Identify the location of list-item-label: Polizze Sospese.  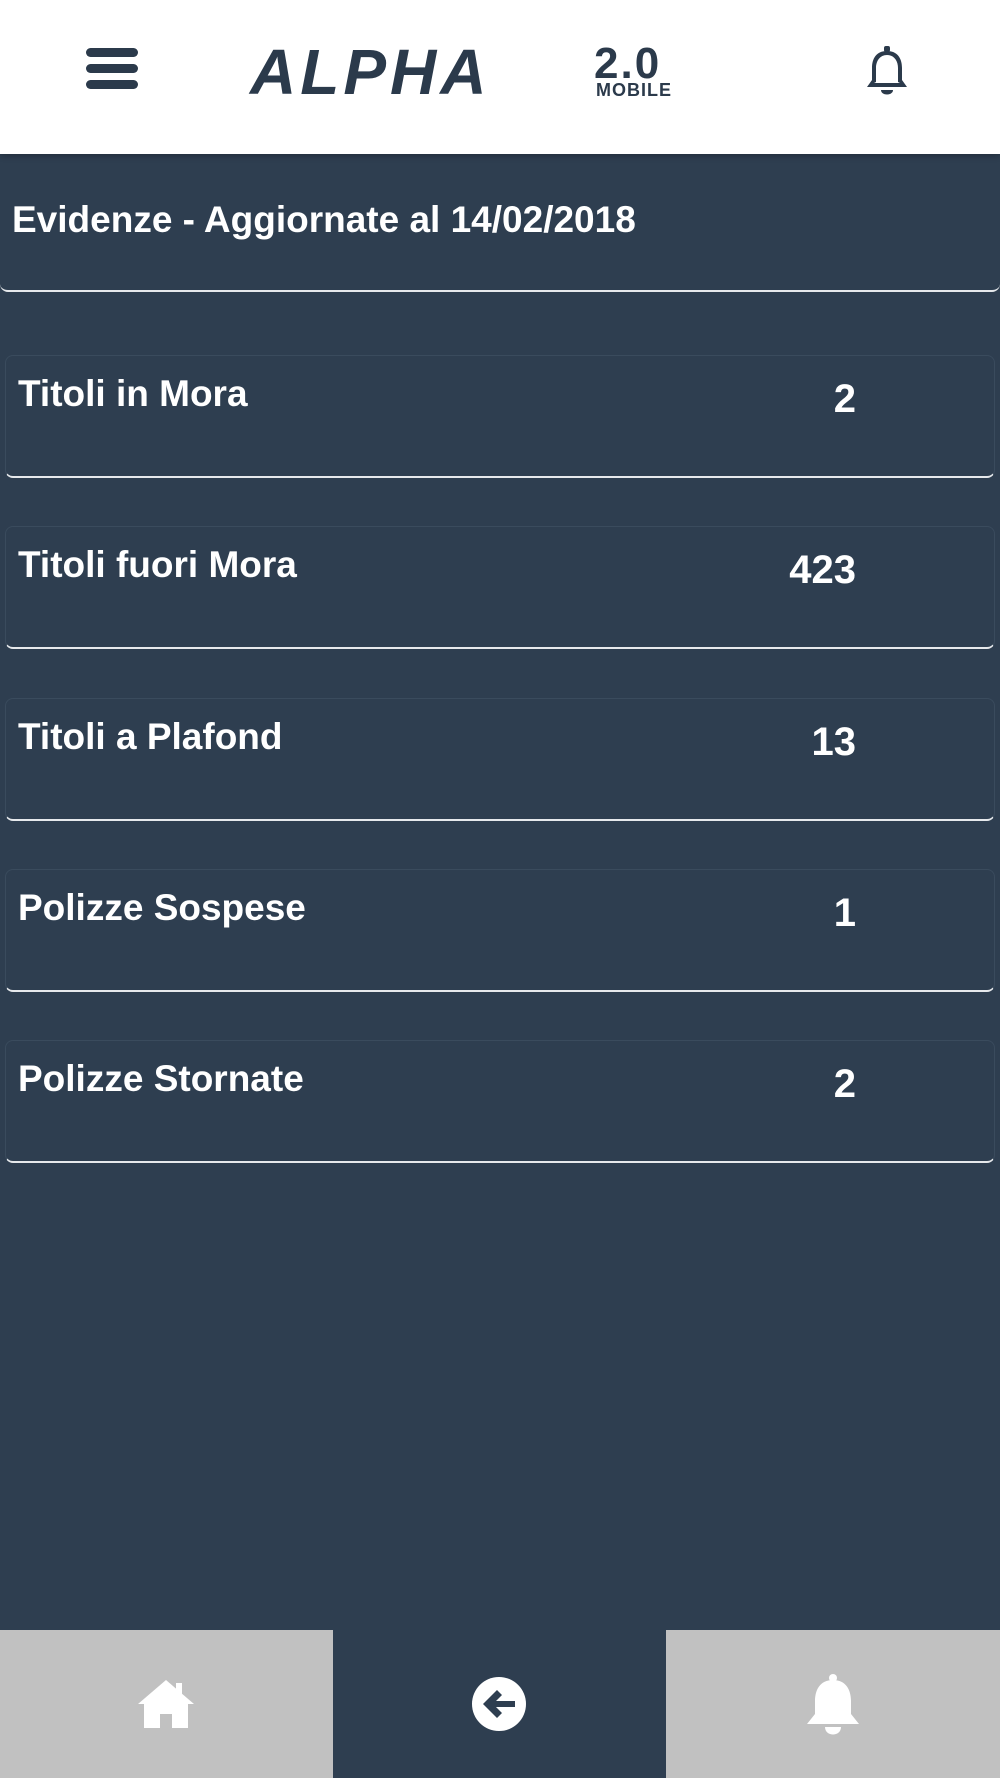
(162, 907).